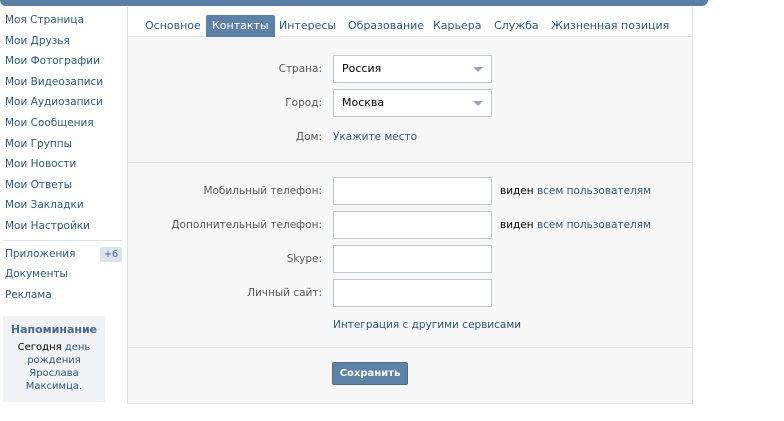 Image resolution: width=784 pixels, height=421 pixels. What do you see at coordinates (412, 191) in the screenshot?
I see `mobile-phone-input` at bounding box center [412, 191].